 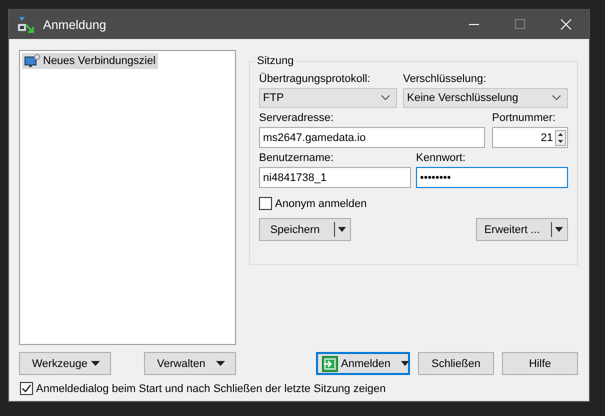 What do you see at coordinates (363, 363) in the screenshot?
I see `login-button: Anmelden` at bounding box center [363, 363].